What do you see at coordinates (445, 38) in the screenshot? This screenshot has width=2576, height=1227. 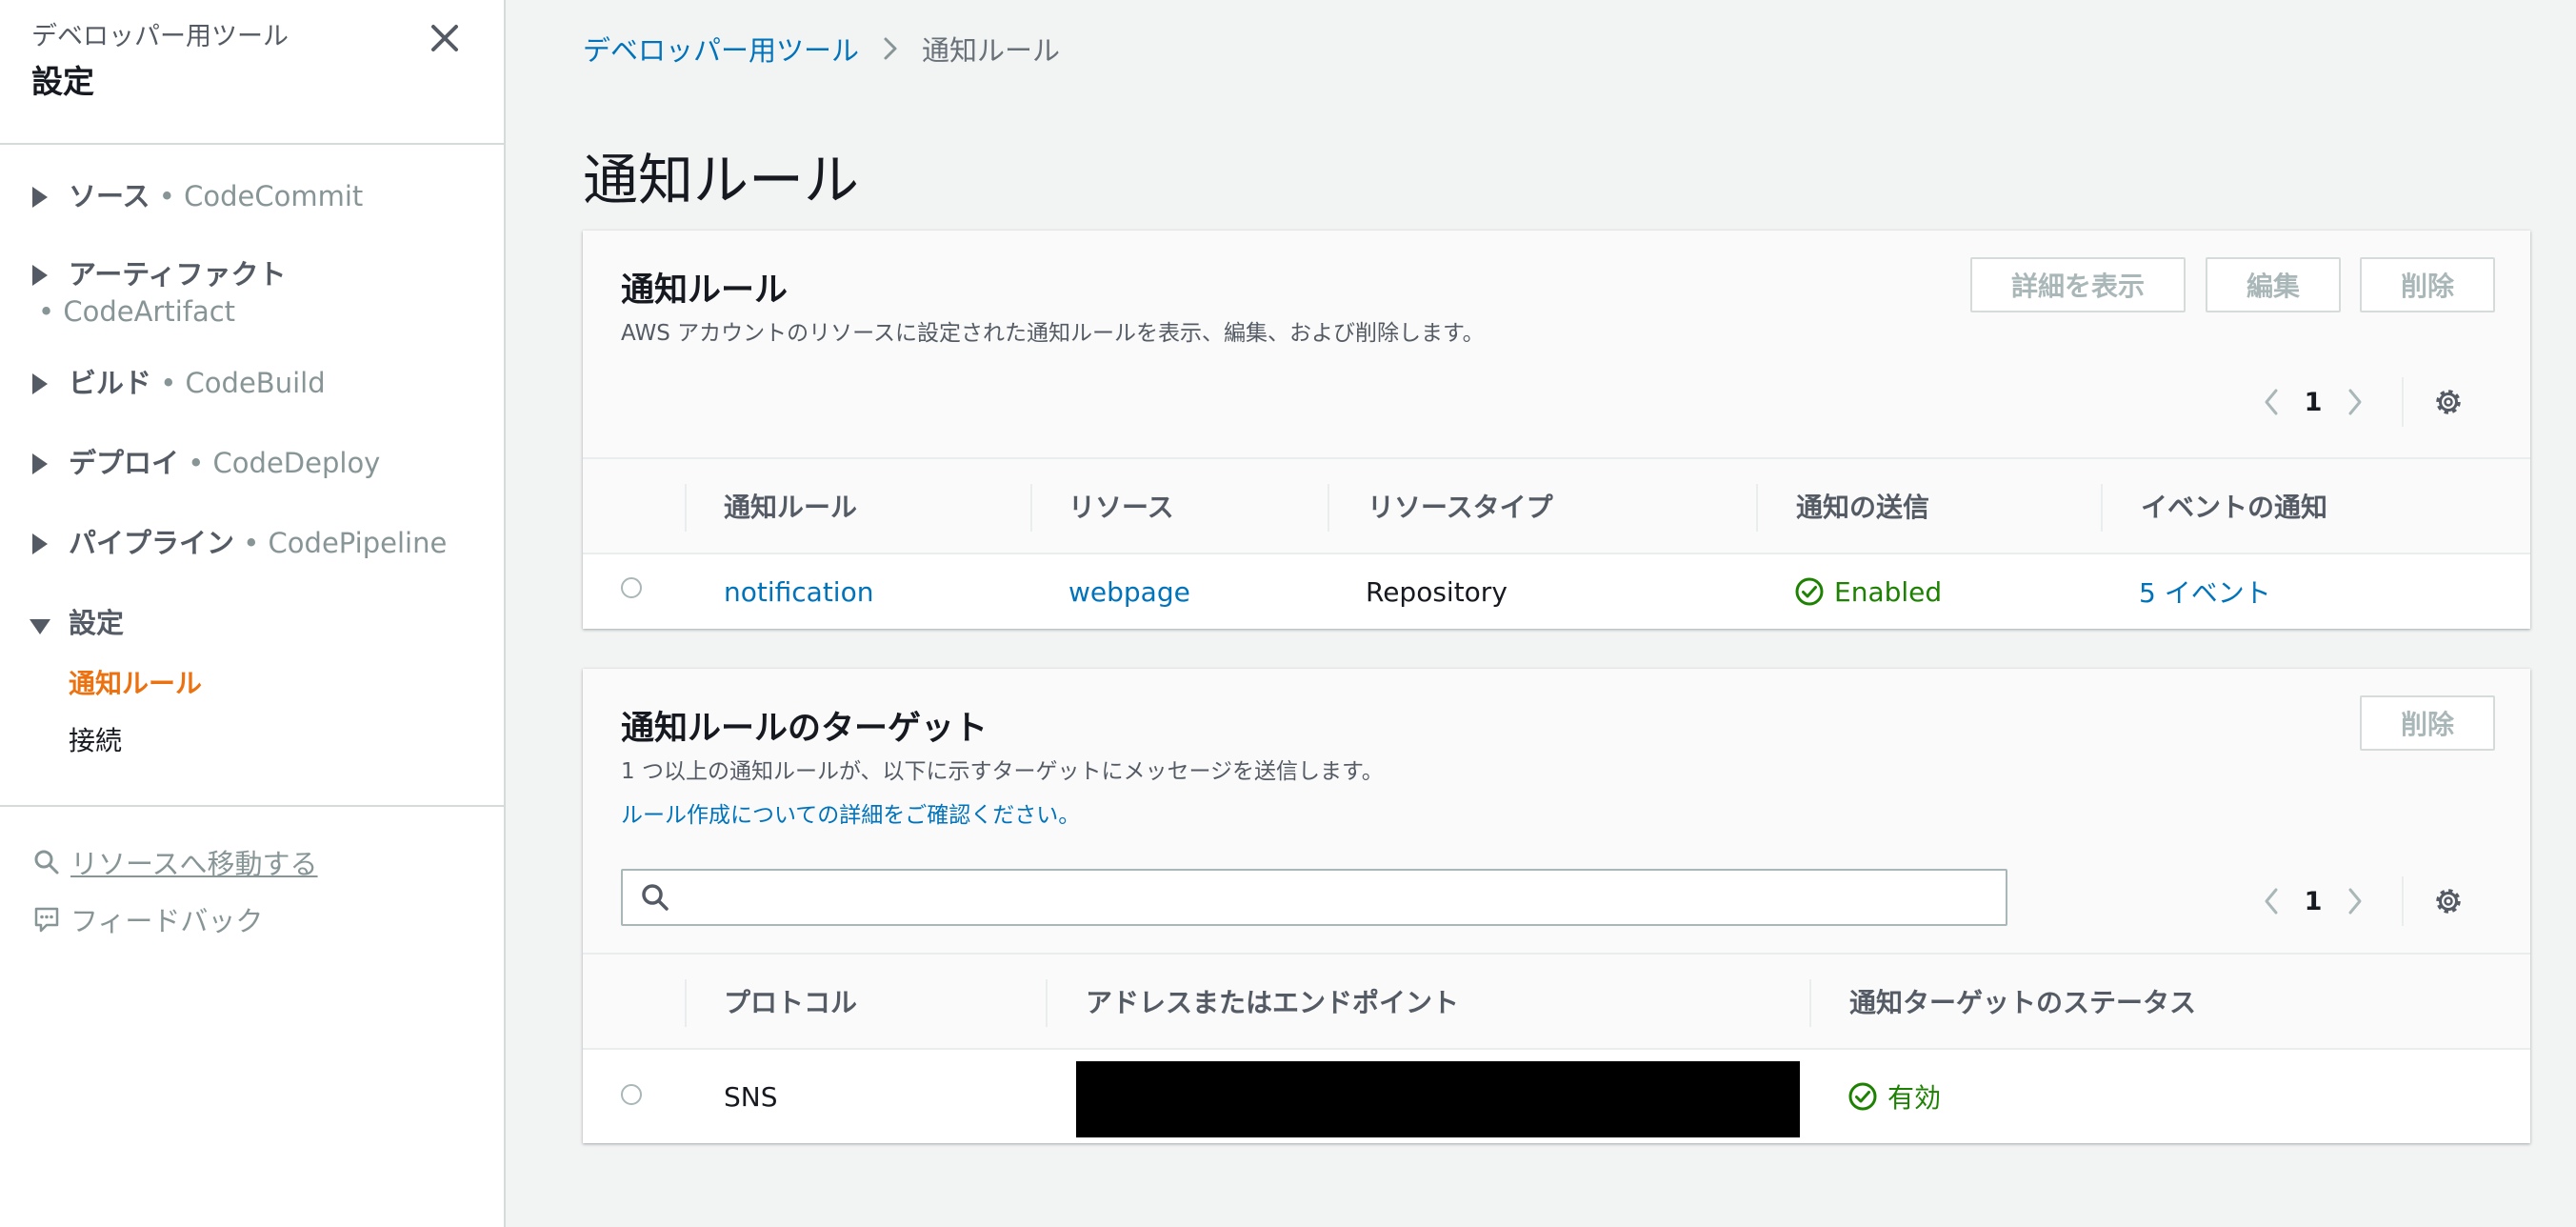 I see `close-icon` at bounding box center [445, 38].